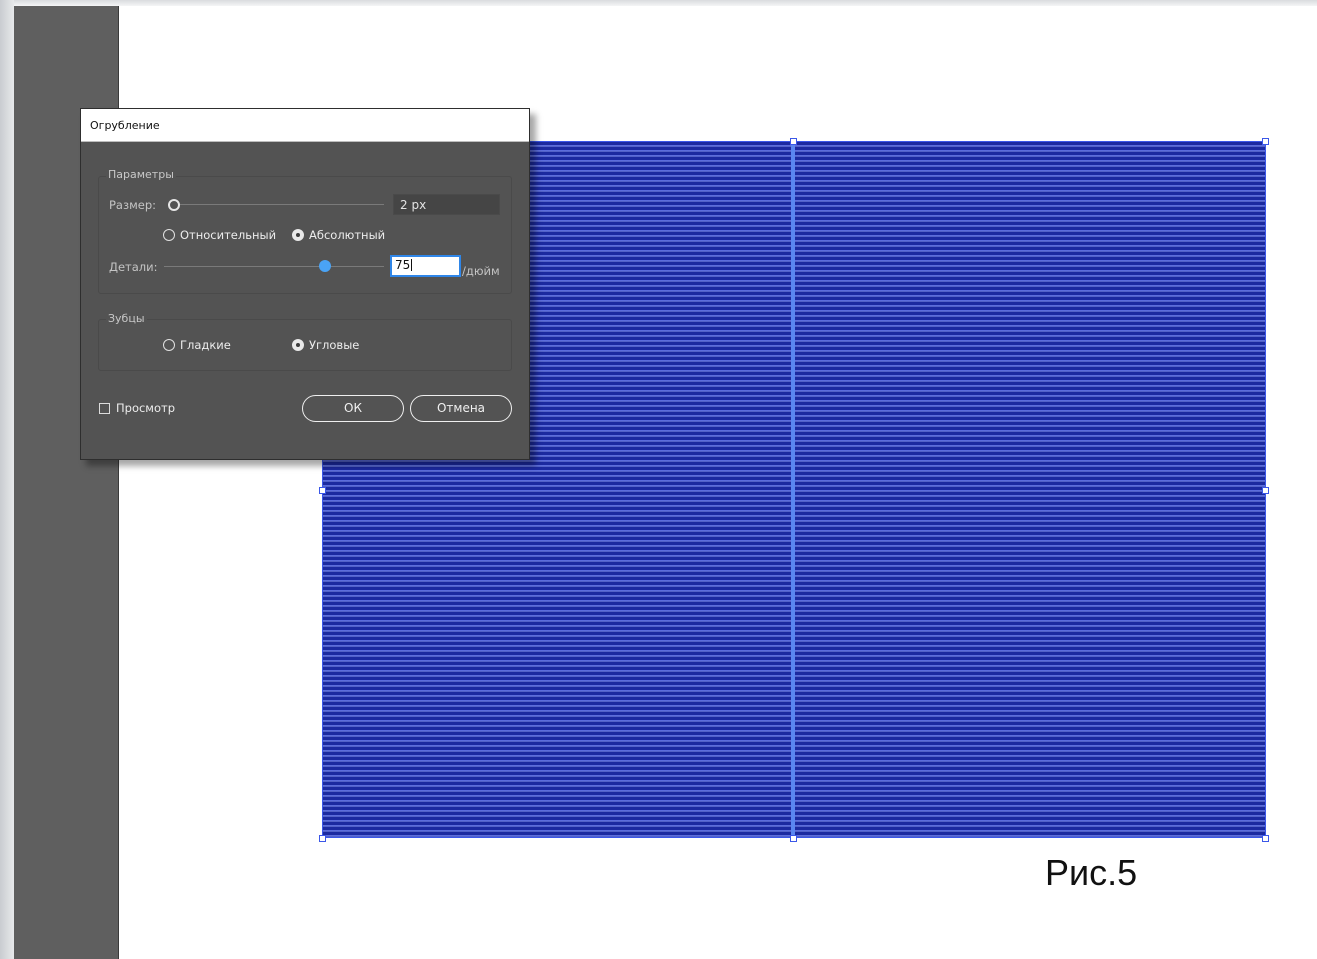 This screenshot has height=959, width=1317. I want to click on size-slider-knob, so click(174, 205).